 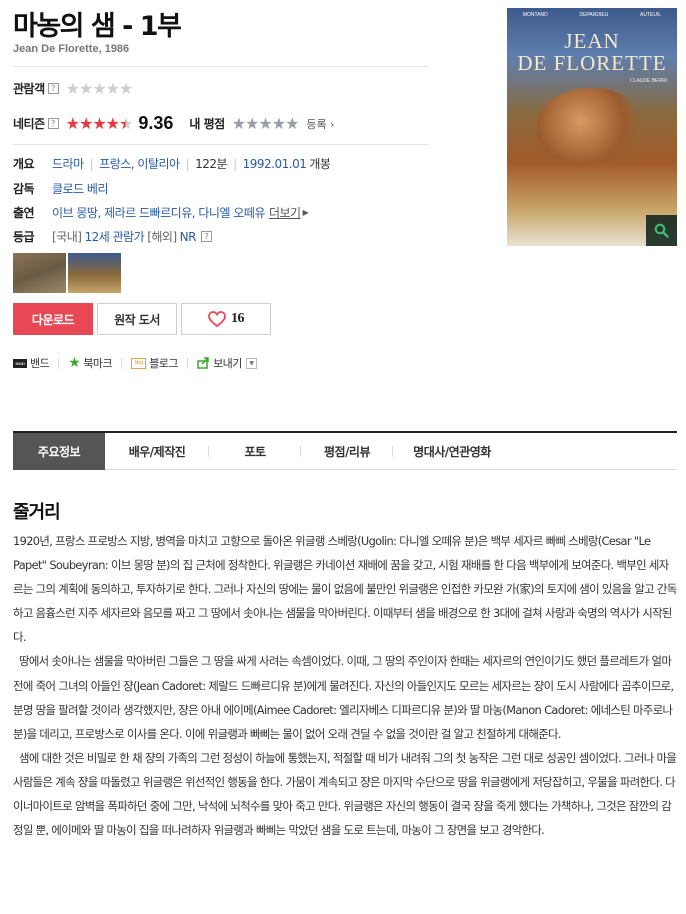 I want to click on search-icon, so click(x=661, y=230).